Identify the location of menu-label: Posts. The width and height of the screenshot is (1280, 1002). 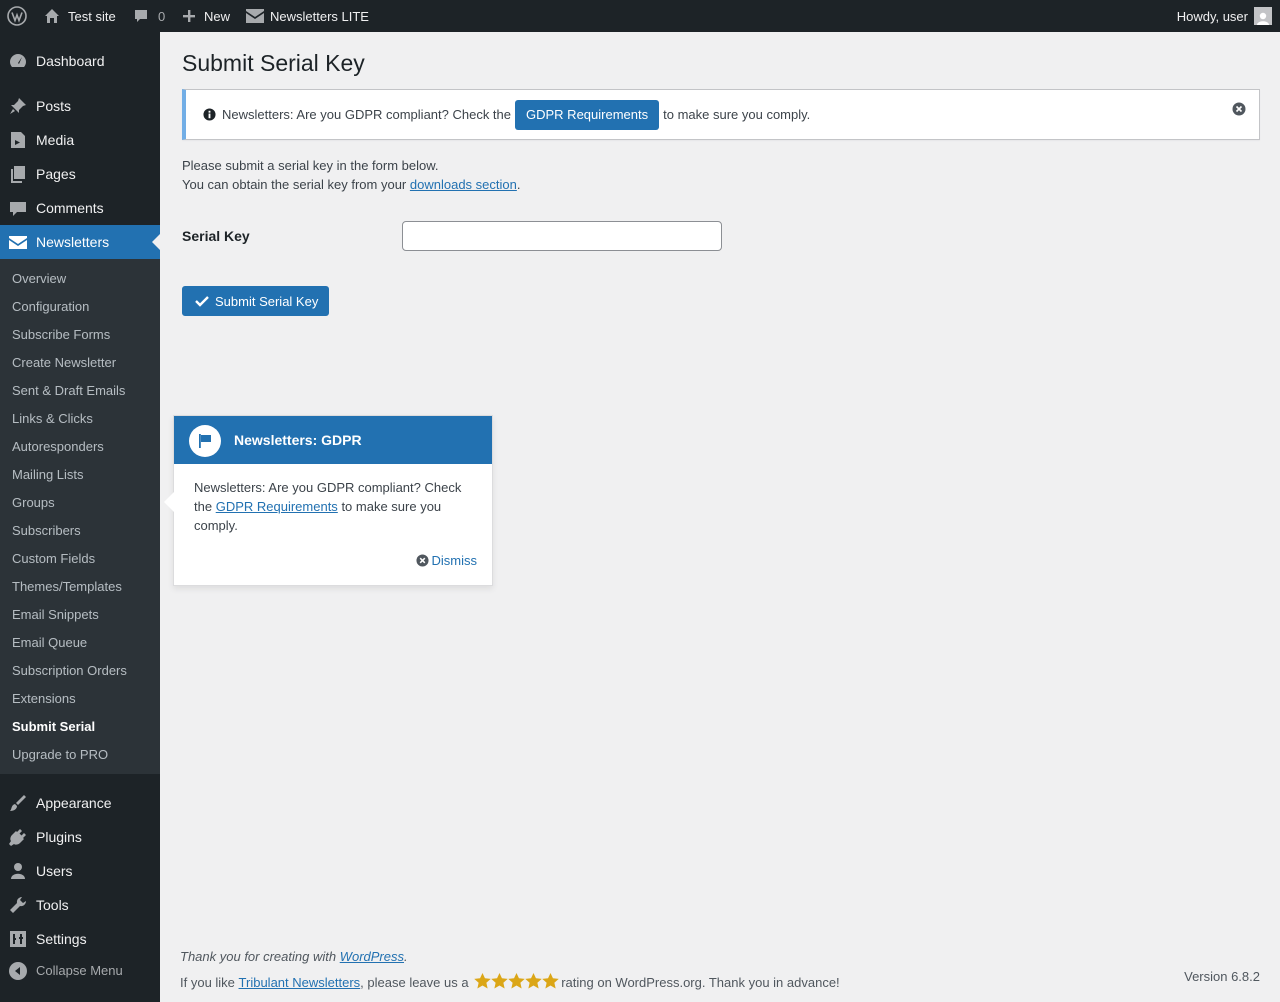
(54, 106).